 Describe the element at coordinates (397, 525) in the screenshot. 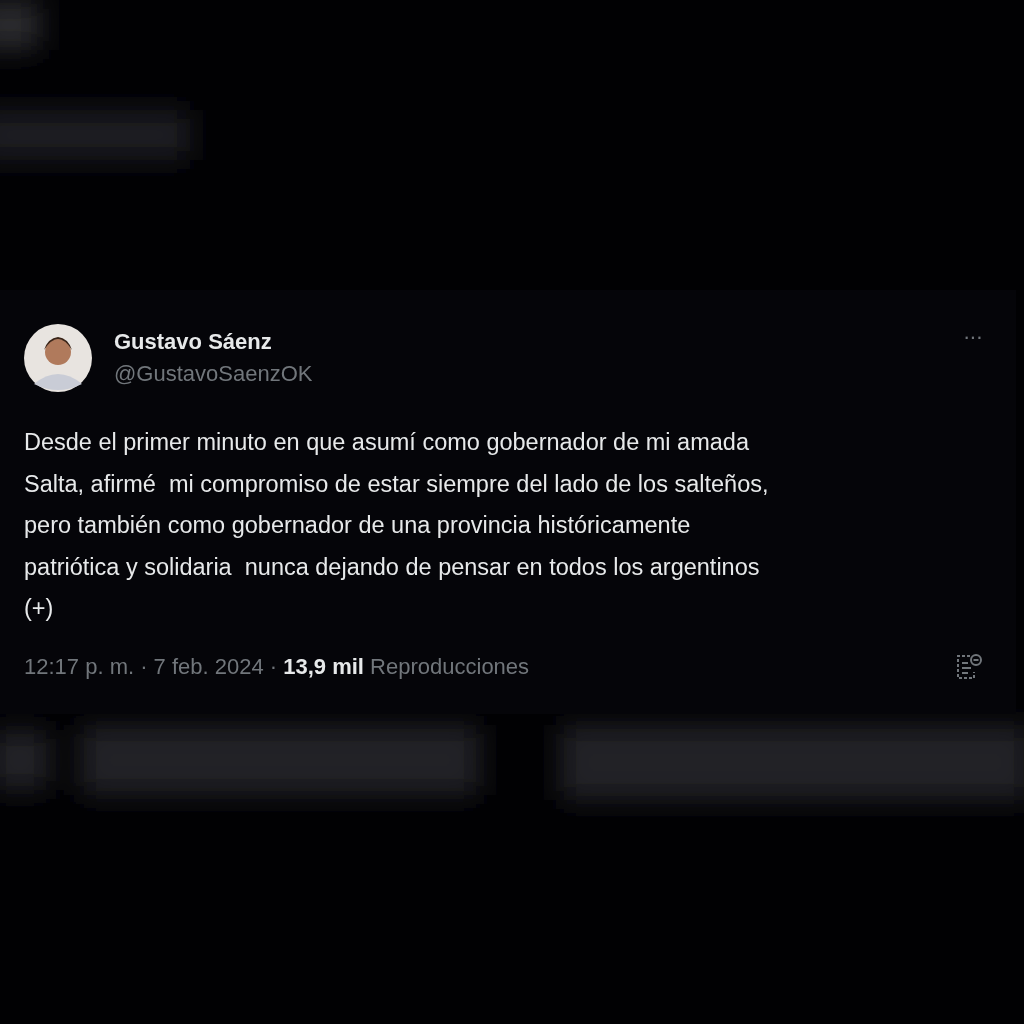

I see `tweet-text: Desde el primer minuto en que asumí como gobernador de mi amada Salta, afirmé mi compromiso de estar siempre del lado de los salteños, pero también como gobernador de una provincia históricamente patriótica y solidaria nunca dejando de pensar en todos los argentinos (+)` at that location.